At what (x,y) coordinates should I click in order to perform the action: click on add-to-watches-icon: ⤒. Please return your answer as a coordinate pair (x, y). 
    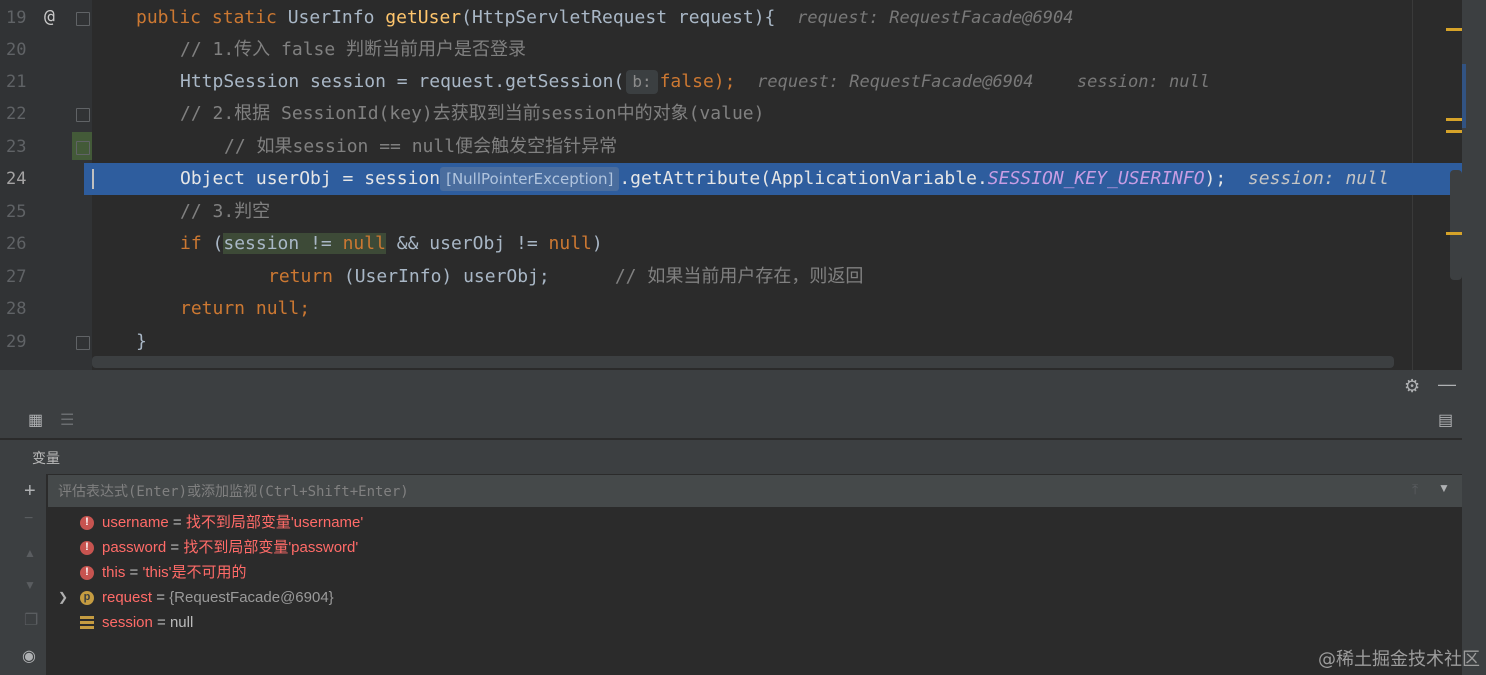
    Looking at the image, I should click on (1415, 489).